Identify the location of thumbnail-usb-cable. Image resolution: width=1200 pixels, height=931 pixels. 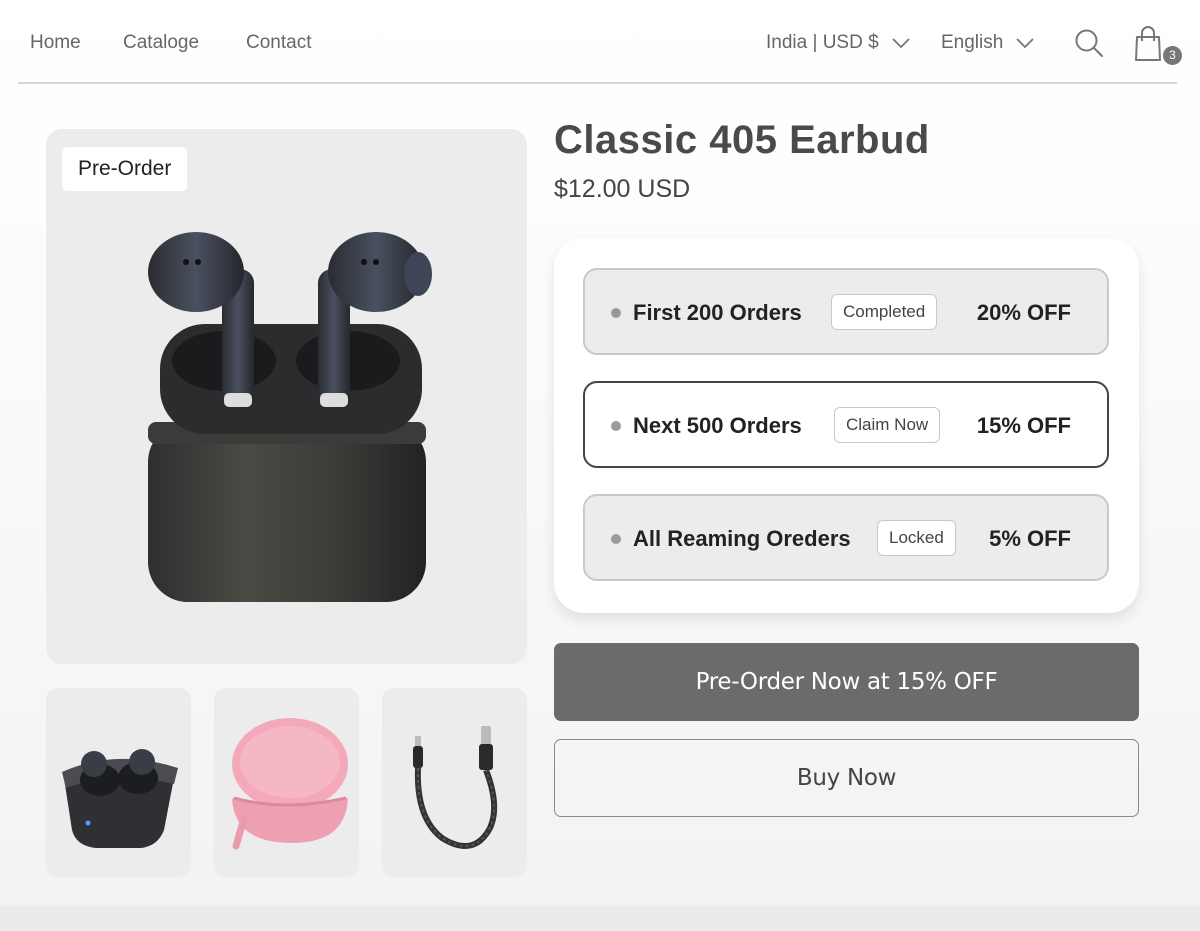
(454, 782).